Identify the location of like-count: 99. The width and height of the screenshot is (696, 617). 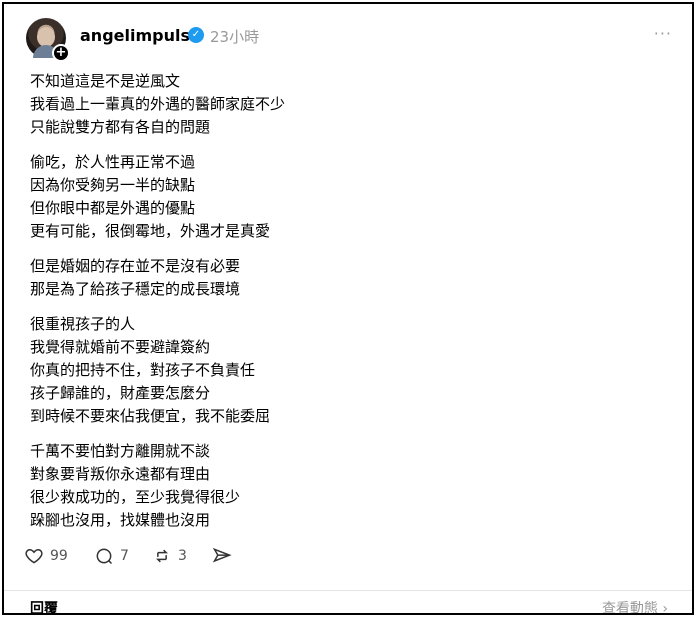
(59, 556).